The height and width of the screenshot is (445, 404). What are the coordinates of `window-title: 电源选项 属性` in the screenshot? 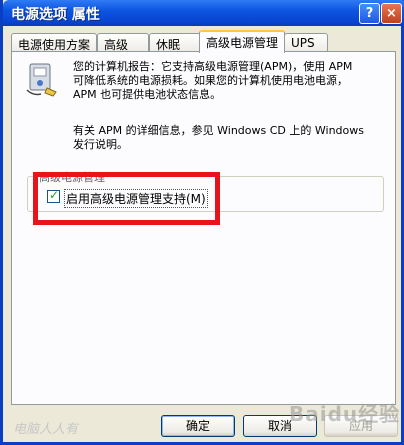 It's located at (55, 15).